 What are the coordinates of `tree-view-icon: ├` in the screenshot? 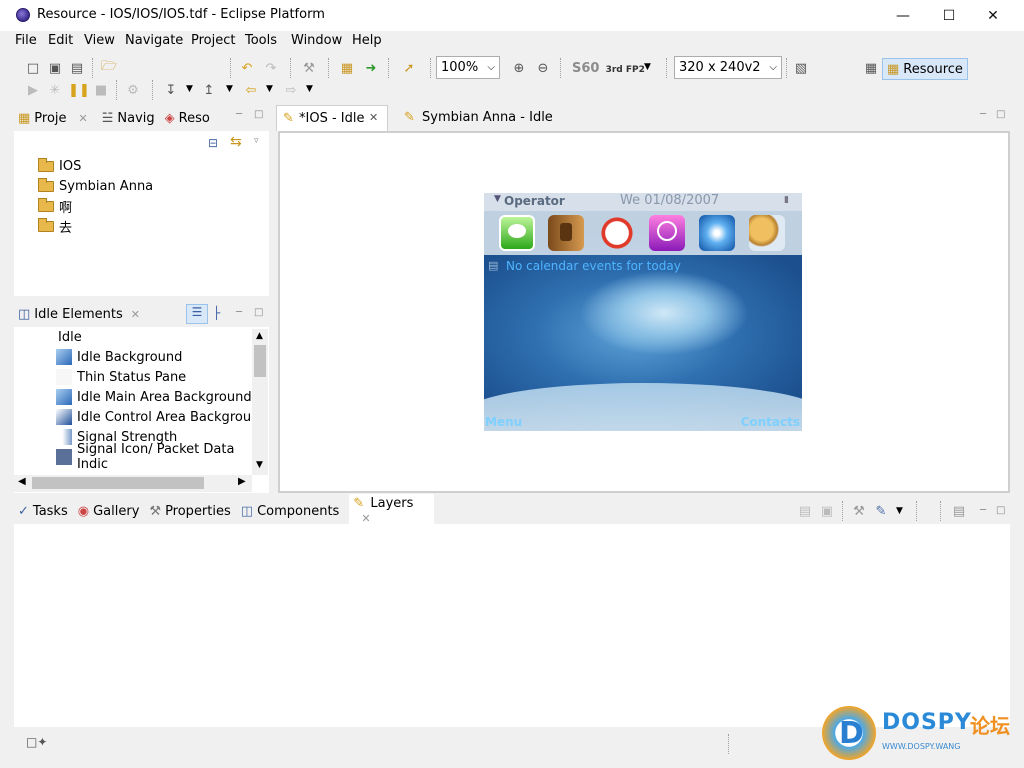 It's located at (216, 313).